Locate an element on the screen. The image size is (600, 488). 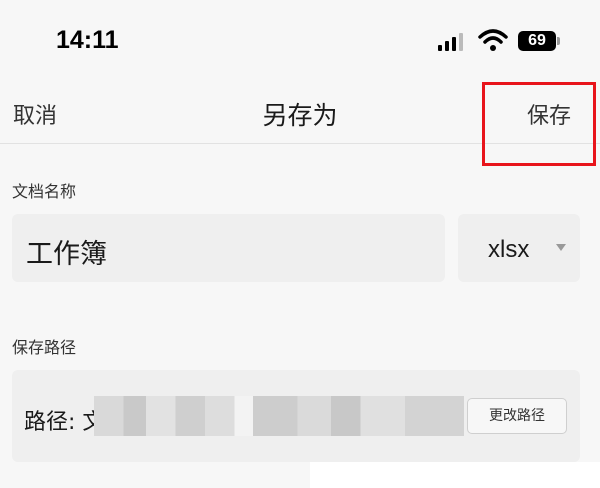
path-label: 路径: 文 is located at coordinates (64, 422).